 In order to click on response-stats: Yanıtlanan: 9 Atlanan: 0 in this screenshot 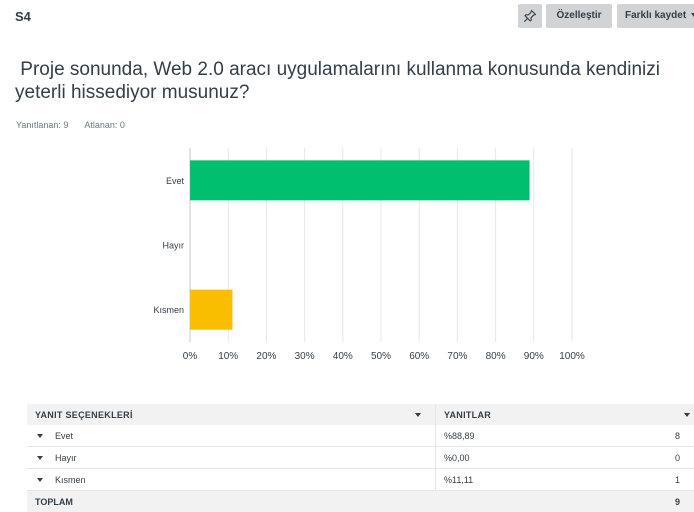, I will do `click(77, 125)`.